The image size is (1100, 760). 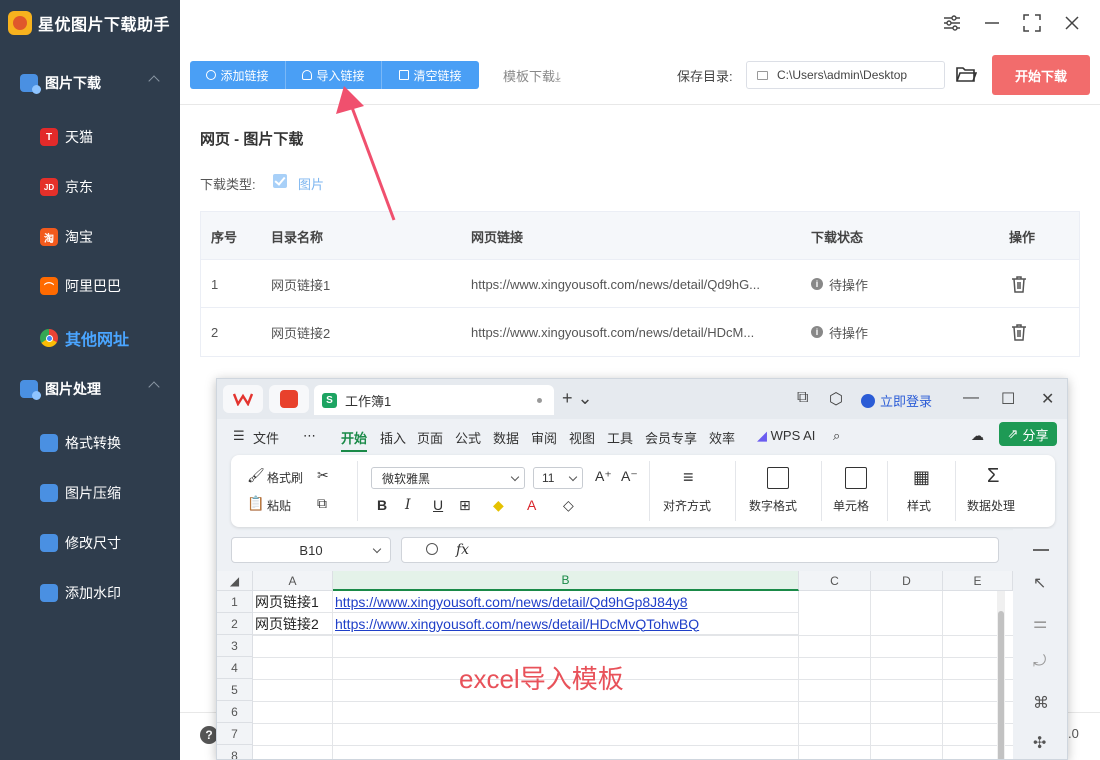 What do you see at coordinates (977, 436) in the screenshot?
I see `cloud-sync-icon: ☁` at bounding box center [977, 436].